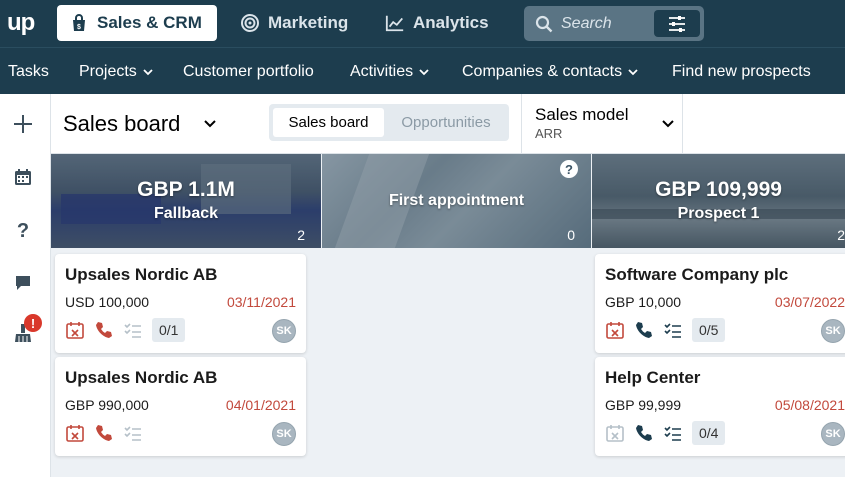 This screenshot has width=845, height=477. Describe the element at coordinates (33, 323) in the screenshot. I see `alert-badge: !` at that location.